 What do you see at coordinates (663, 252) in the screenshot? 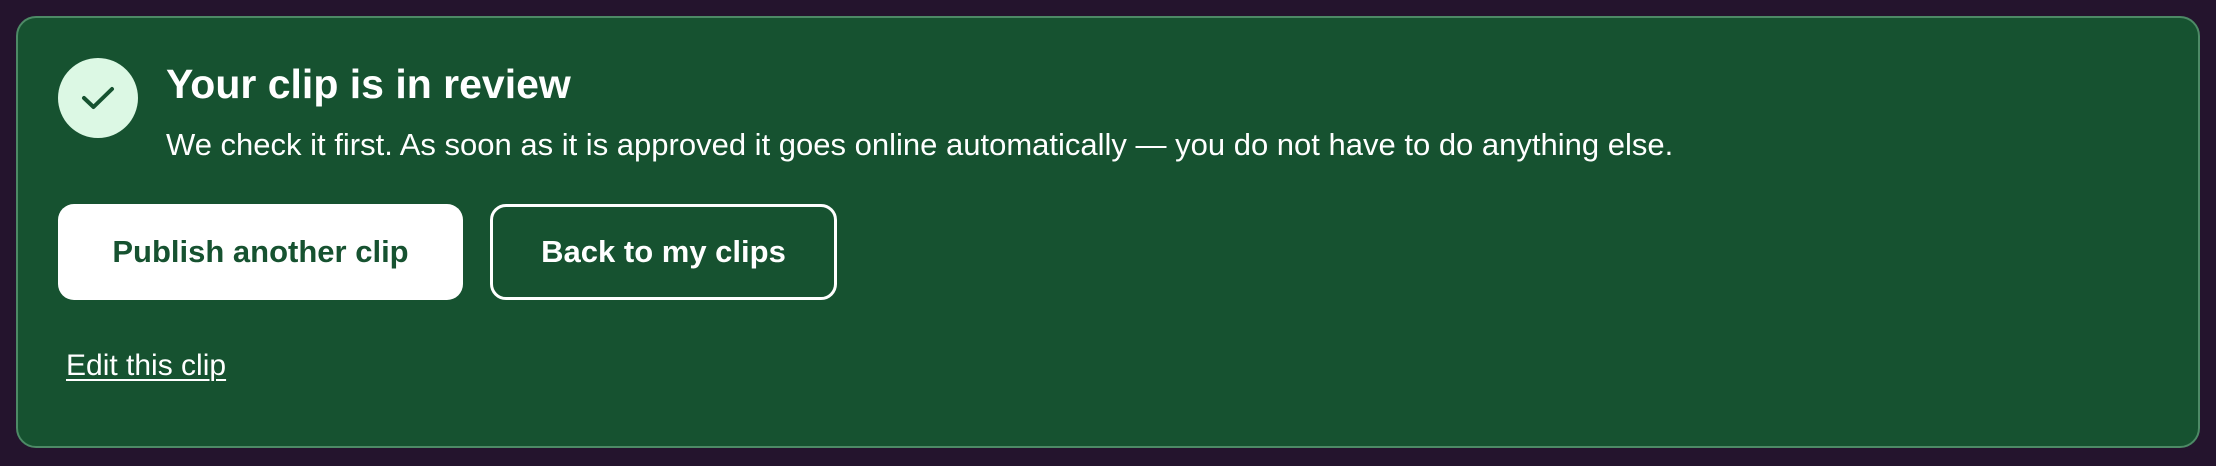
I see `back-to-my-clips-button: Back to my clips` at bounding box center [663, 252].